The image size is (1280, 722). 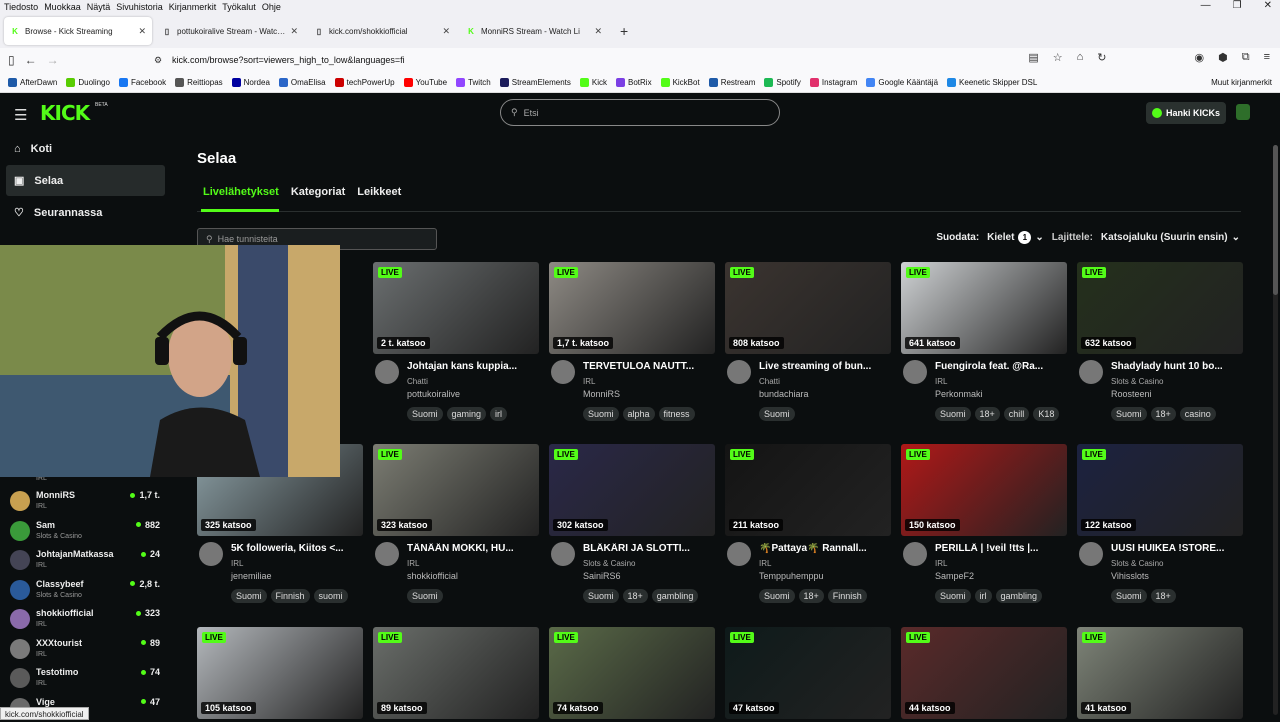 I want to click on bookmark-item: Keenetic Skipper DSL, so click(x=992, y=82).